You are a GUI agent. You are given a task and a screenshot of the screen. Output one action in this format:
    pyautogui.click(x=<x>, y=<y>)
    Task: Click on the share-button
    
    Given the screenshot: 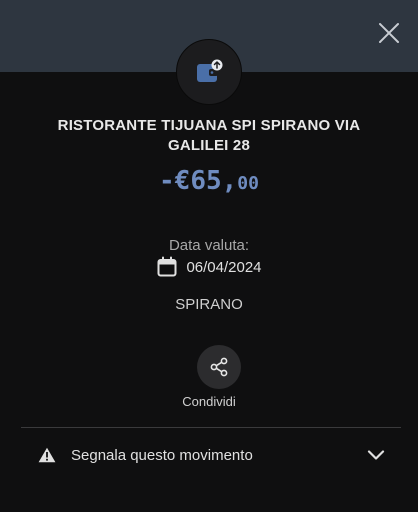 What is the action you would take?
    pyautogui.click(x=219, y=367)
    